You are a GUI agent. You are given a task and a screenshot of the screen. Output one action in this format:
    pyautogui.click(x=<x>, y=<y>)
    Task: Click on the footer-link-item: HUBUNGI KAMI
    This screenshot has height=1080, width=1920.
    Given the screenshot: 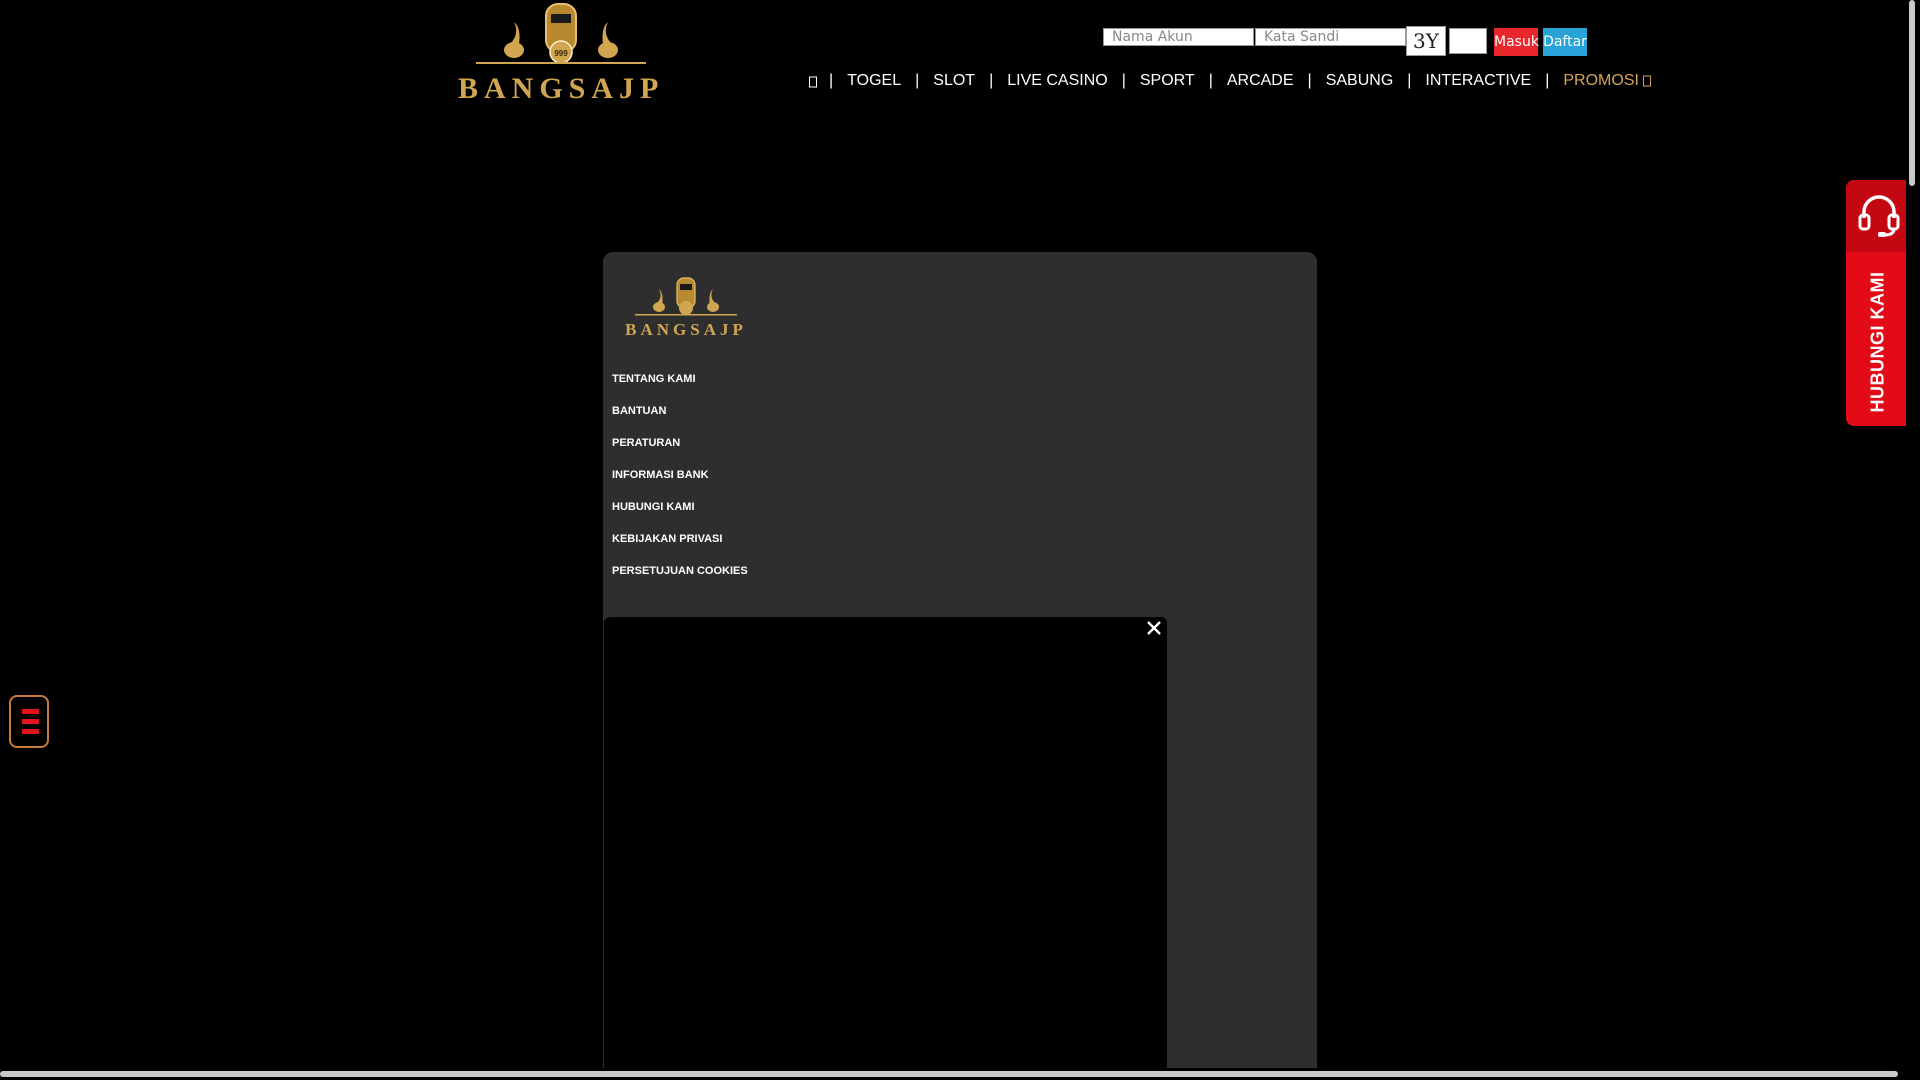 What is the action you would take?
    pyautogui.click(x=680, y=513)
    